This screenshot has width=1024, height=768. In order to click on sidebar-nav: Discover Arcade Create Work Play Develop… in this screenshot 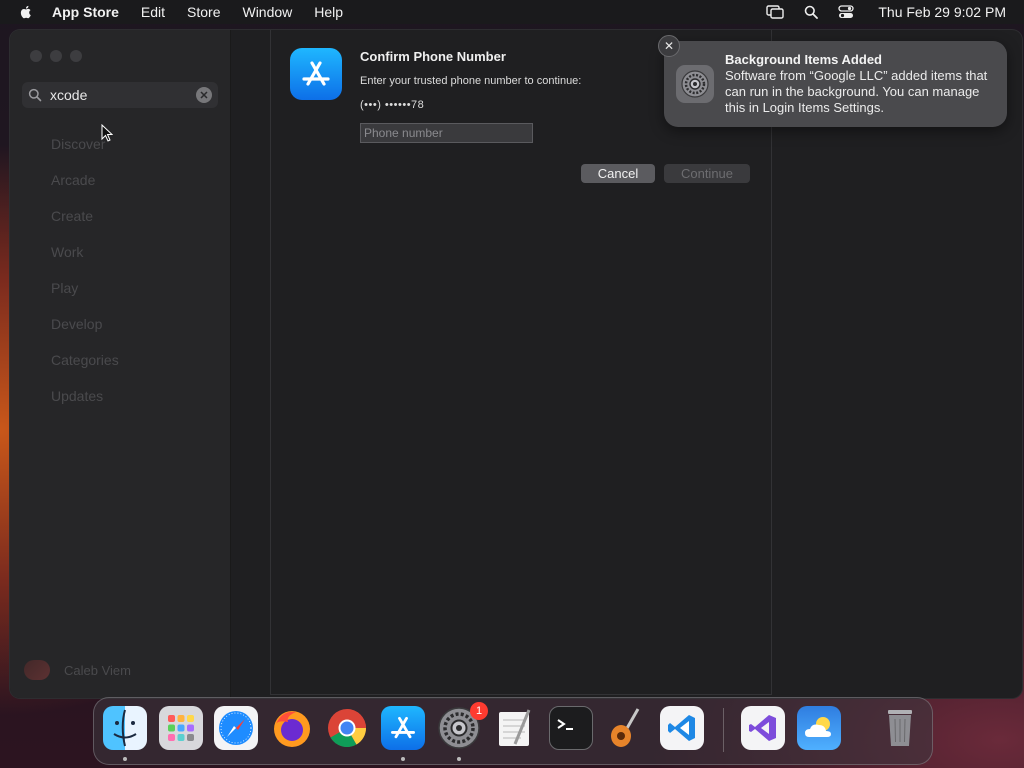, I will do `click(85, 278)`.